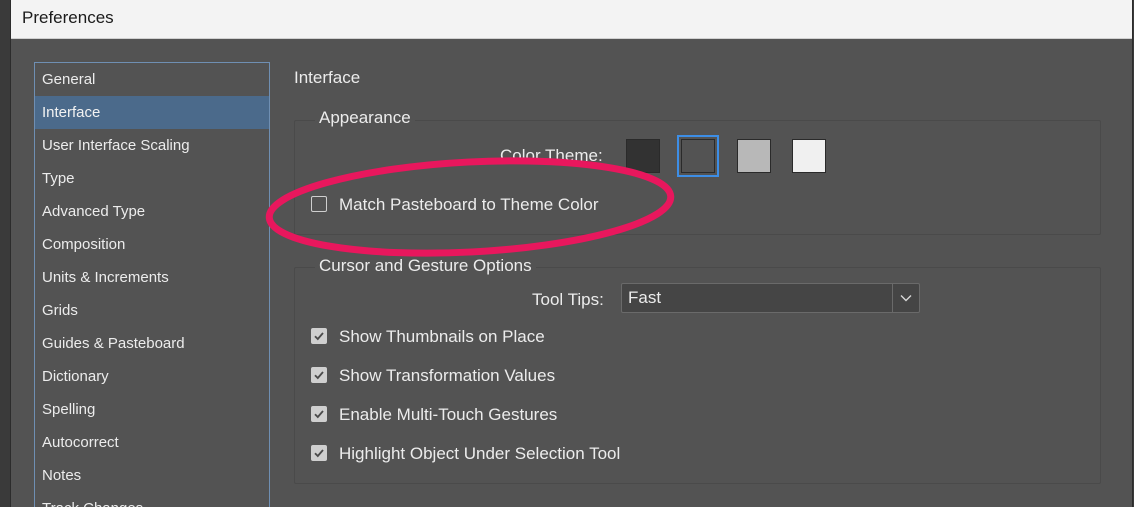 The image size is (1134, 507). Describe the element at coordinates (152, 310) in the screenshot. I see `sidebar-item-grids: Grids` at that location.